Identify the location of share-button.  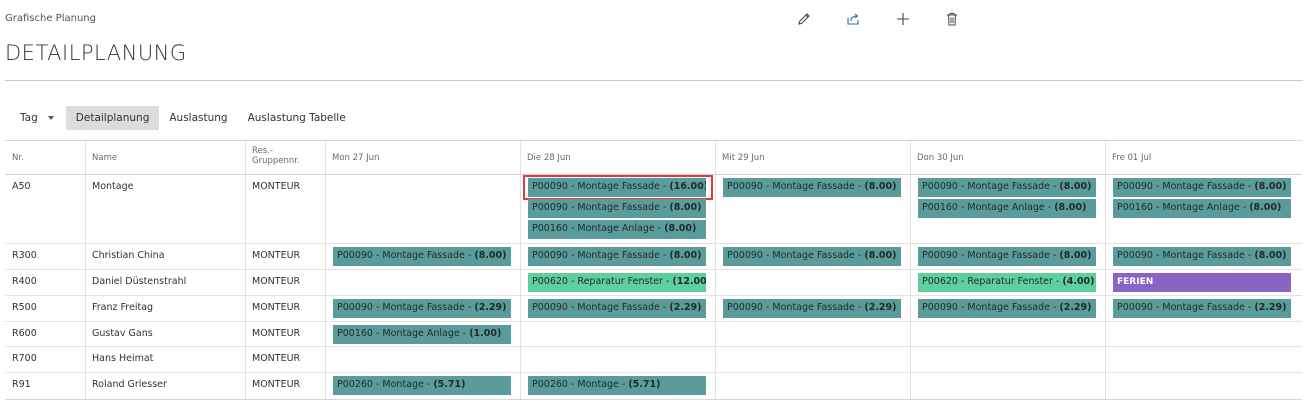
(853, 19).